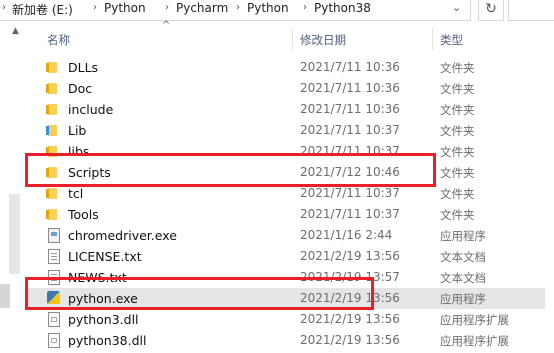  What do you see at coordinates (89, 172) in the screenshot?
I see `file-name: Scripts` at bounding box center [89, 172].